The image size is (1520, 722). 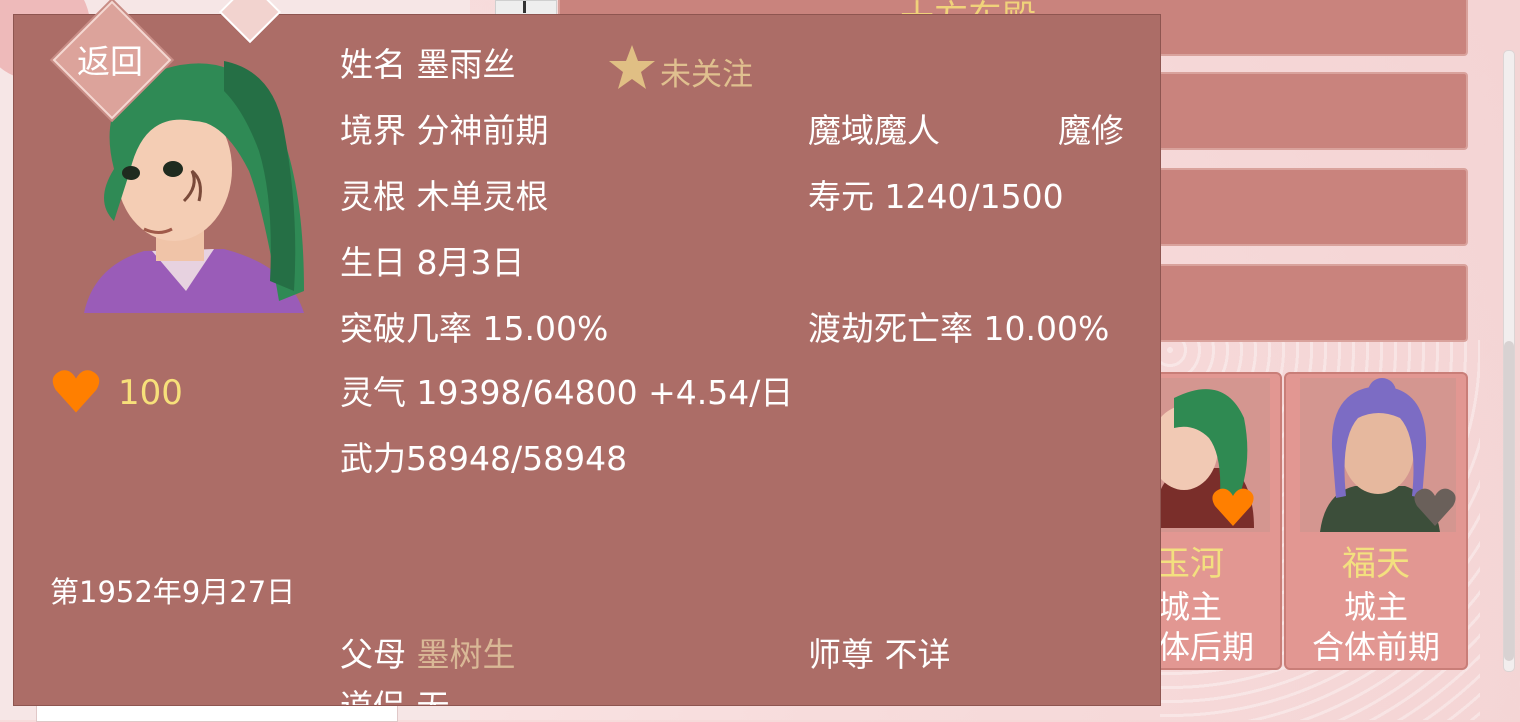 What do you see at coordinates (874, 130) in the screenshot?
I see `race-value: 魔域魔人` at bounding box center [874, 130].